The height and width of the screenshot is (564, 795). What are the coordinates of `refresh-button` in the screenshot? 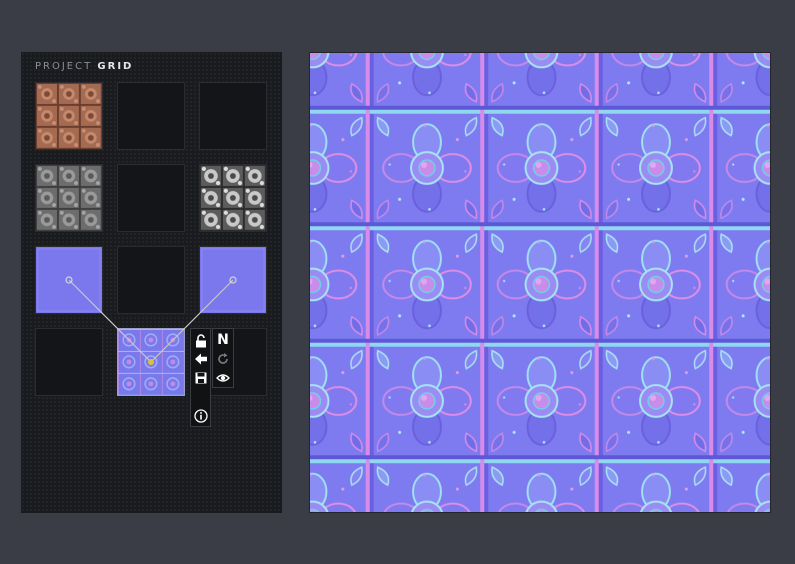 It's located at (223, 359).